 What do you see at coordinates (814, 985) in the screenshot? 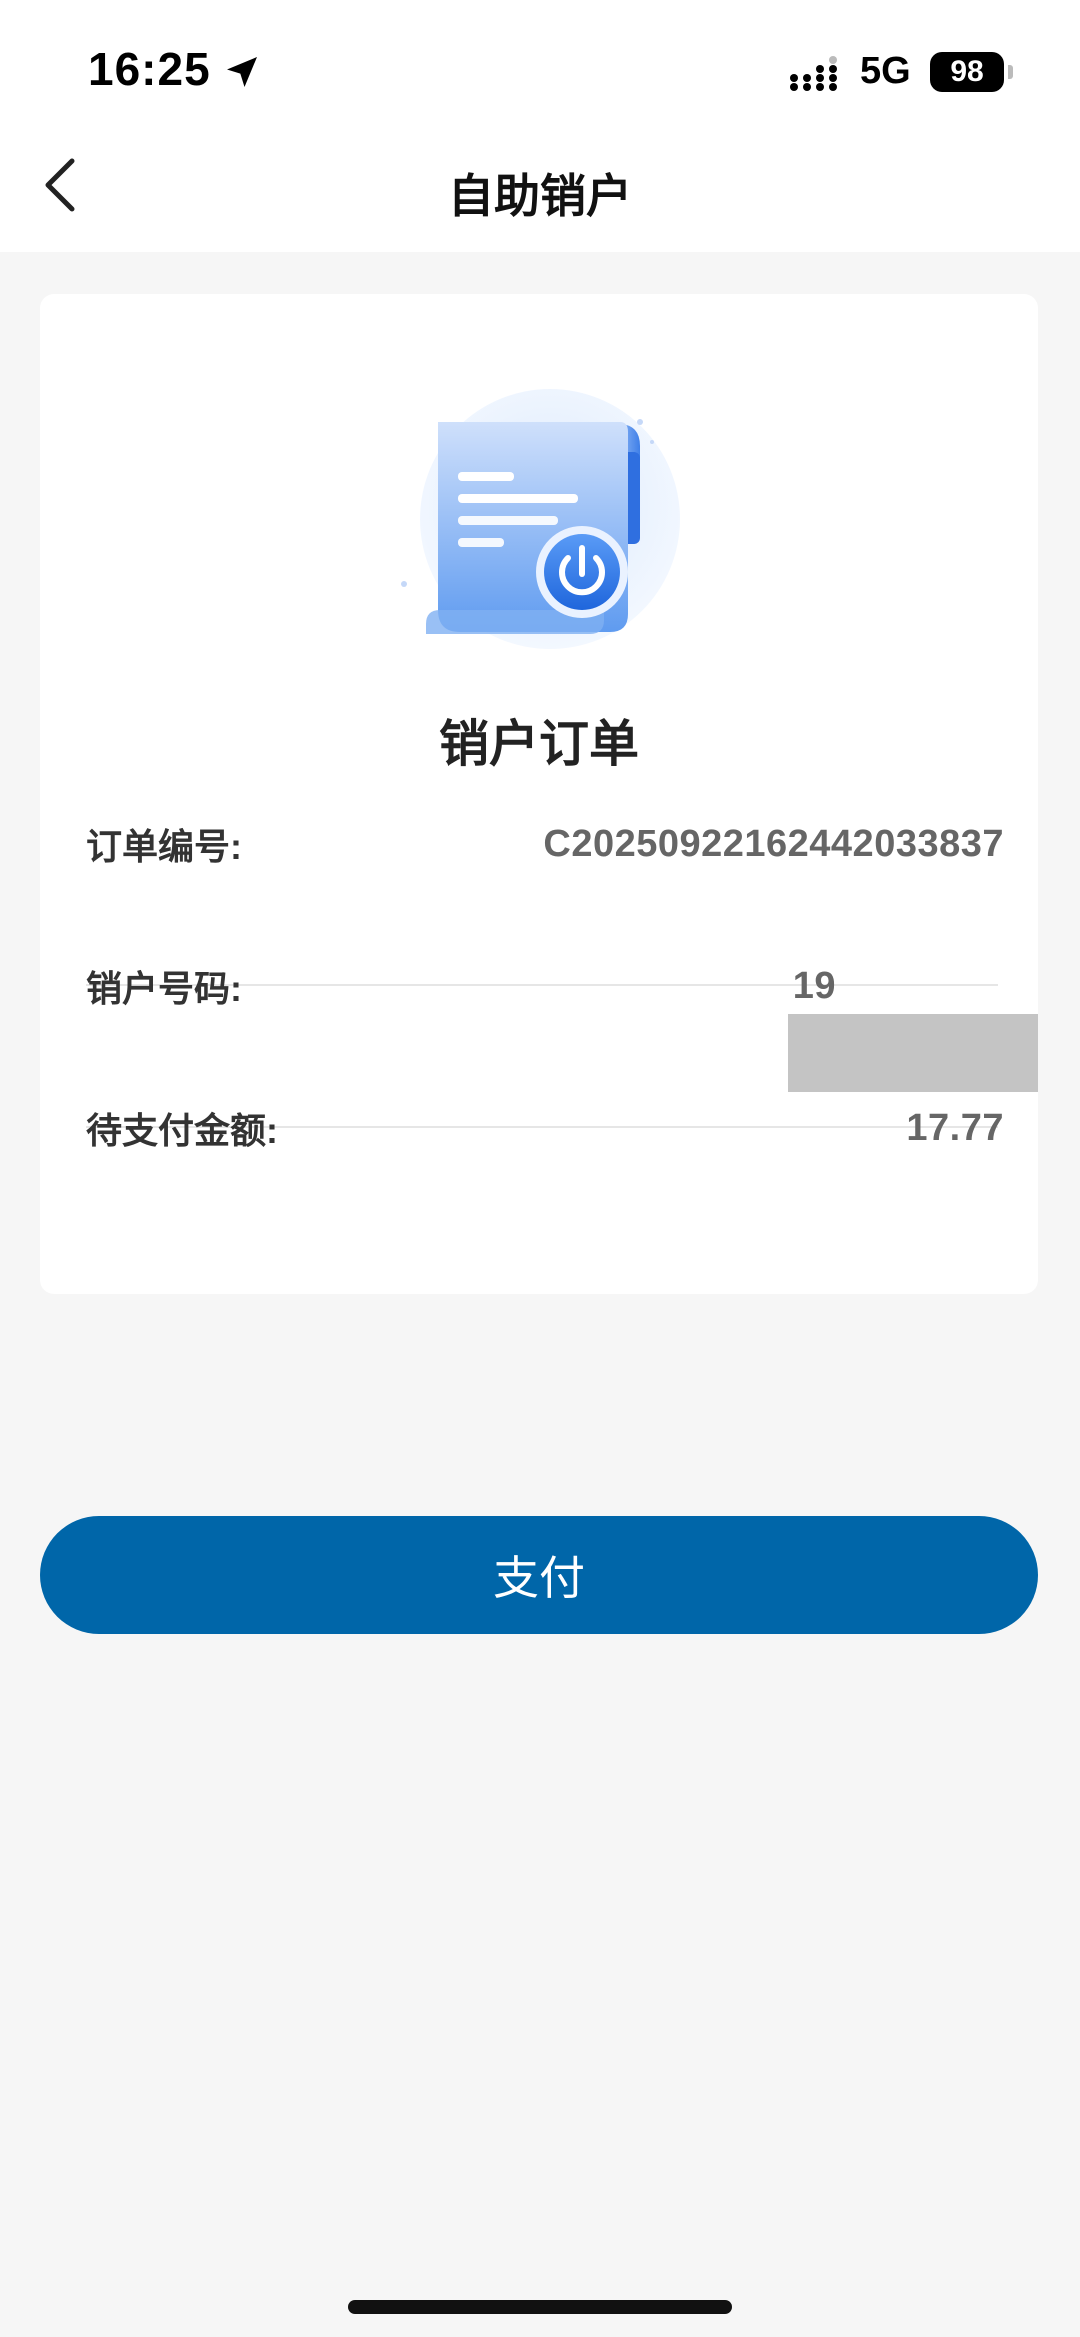
I see `cancel-number-value: 19` at bounding box center [814, 985].